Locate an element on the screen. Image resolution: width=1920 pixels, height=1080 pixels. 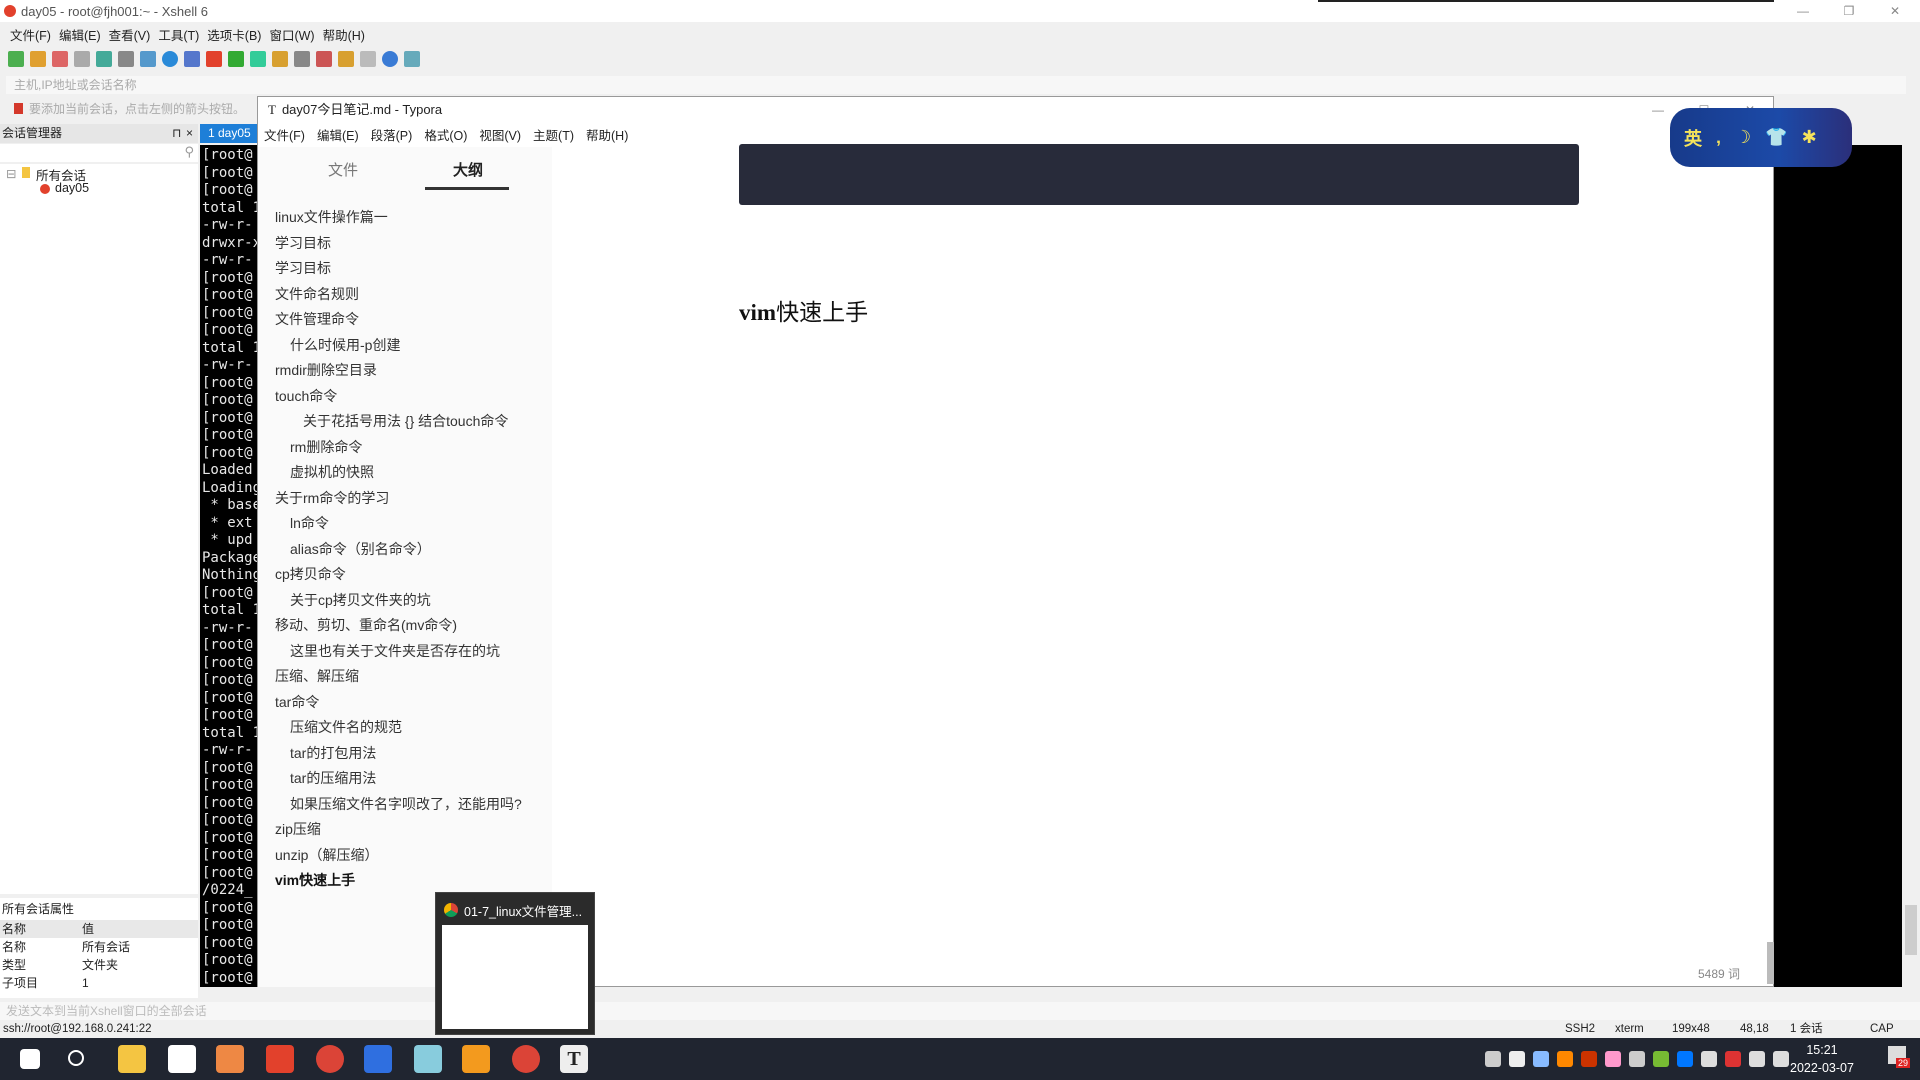
flower-icon is located at coordinates (1613, 1059).